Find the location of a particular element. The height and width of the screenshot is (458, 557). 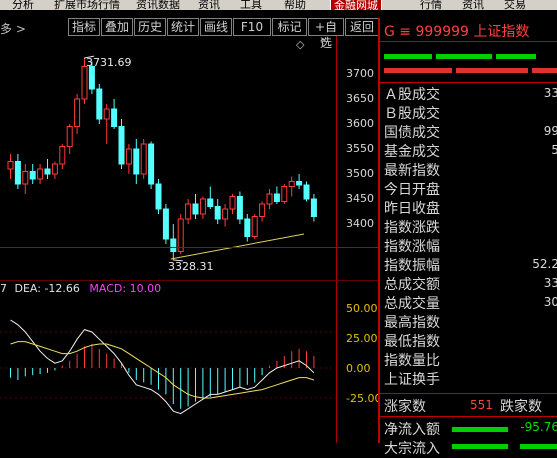

net-inflow-label: 净流入额 is located at coordinates (412, 430).